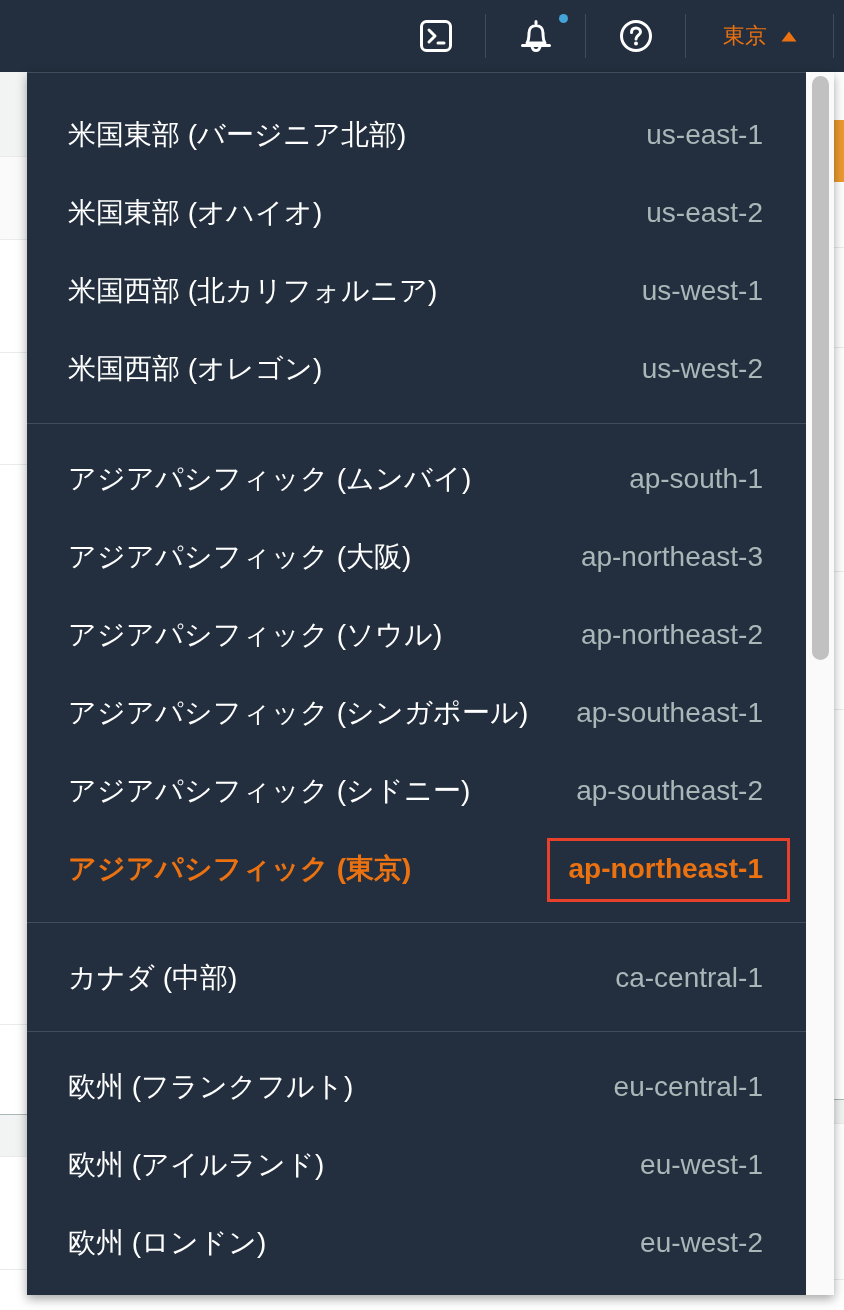  What do you see at coordinates (195, 213) in the screenshot?
I see `region-option: 米国東部 (オハイオ)` at bounding box center [195, 213].